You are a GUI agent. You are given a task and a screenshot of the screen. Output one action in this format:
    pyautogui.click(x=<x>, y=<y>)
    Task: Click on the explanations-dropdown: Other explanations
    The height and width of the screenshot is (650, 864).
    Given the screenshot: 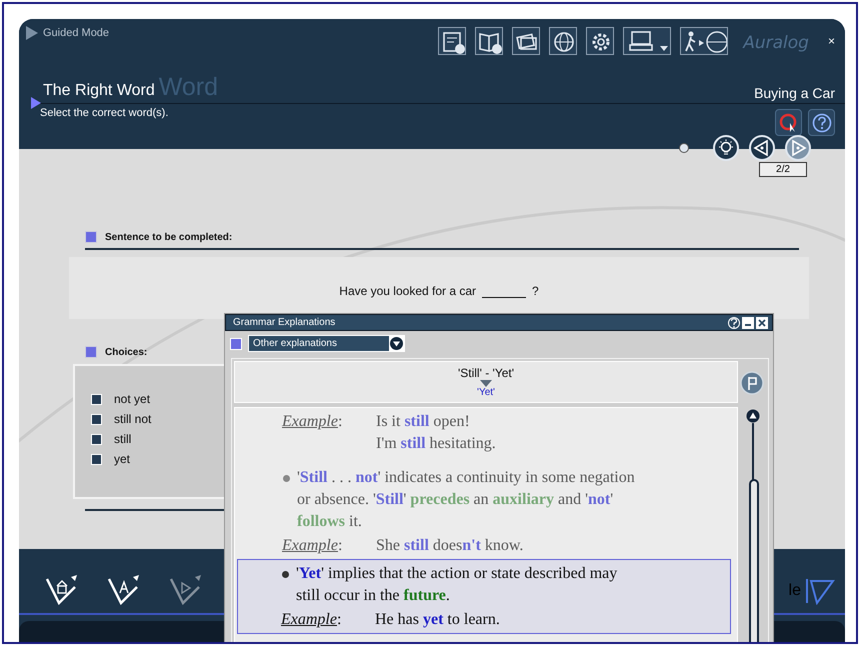 What is the action you would take?
    pyautogui.click(x=326, y=343)
    